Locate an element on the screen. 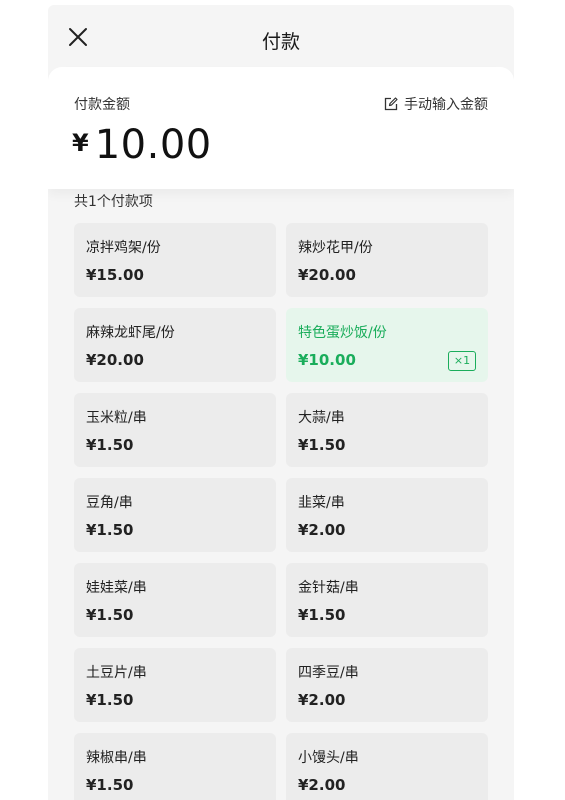 Image resolution: width=565 pixels, height=800 pixels. item-tile-selected: 特色蛋炒饭/份 ¥10.00 ×1 is located at coordinates (387, 345).